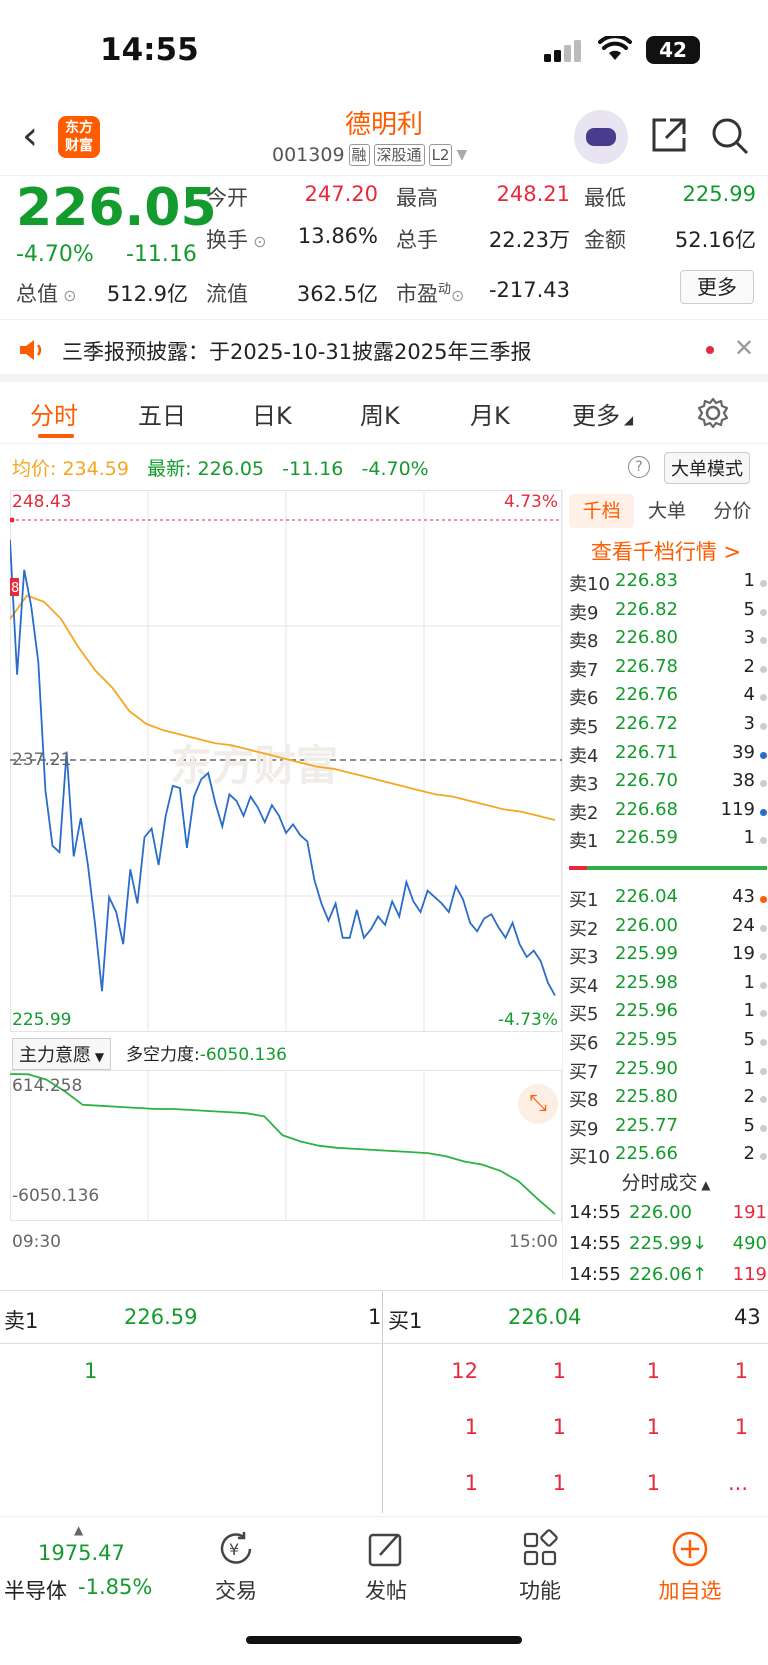  I want to click on expand-icon: ⤡, so click(538, 1104).